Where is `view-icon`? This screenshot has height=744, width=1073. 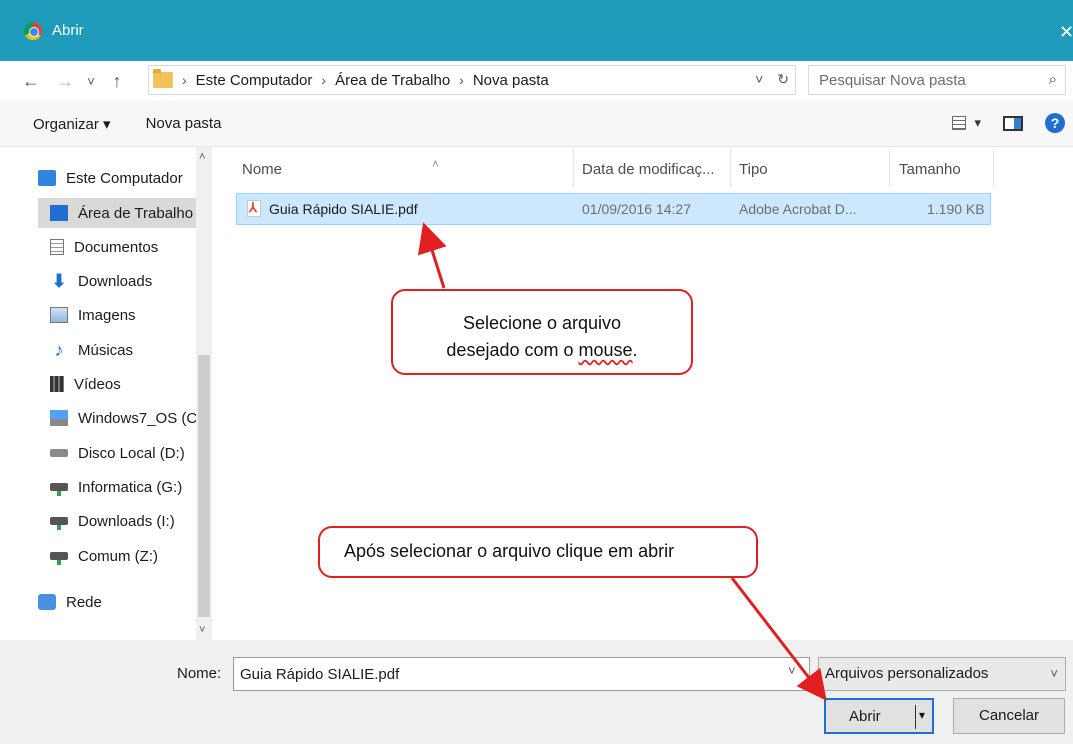
view-icon is located at coordinates (959, 123).